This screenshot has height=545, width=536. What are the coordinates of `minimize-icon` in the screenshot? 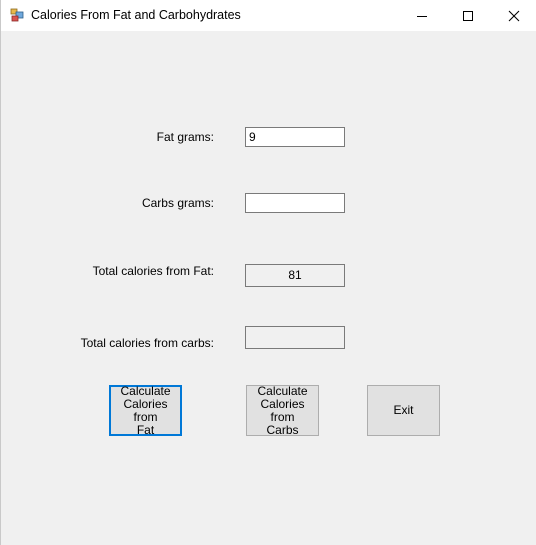 It's located at (422, 16).